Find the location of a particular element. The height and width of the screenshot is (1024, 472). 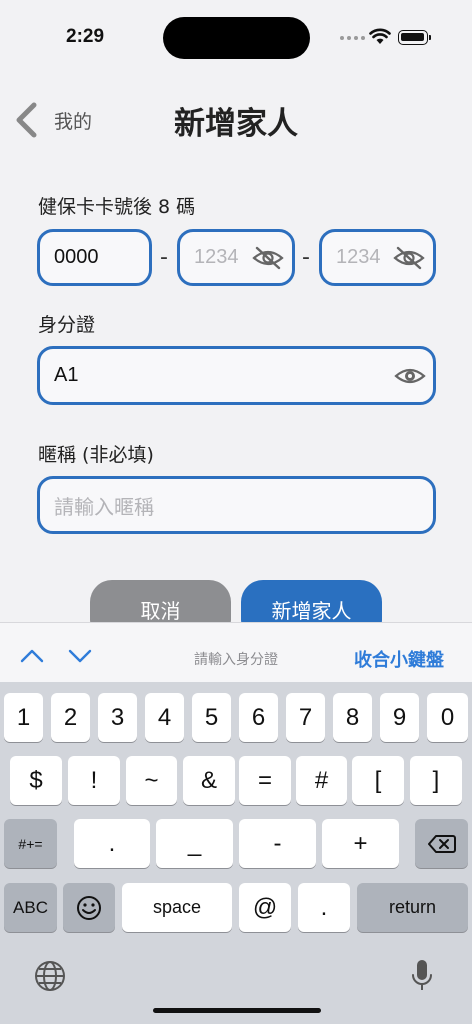

backspace-icon is located at coordinates (441, 843).